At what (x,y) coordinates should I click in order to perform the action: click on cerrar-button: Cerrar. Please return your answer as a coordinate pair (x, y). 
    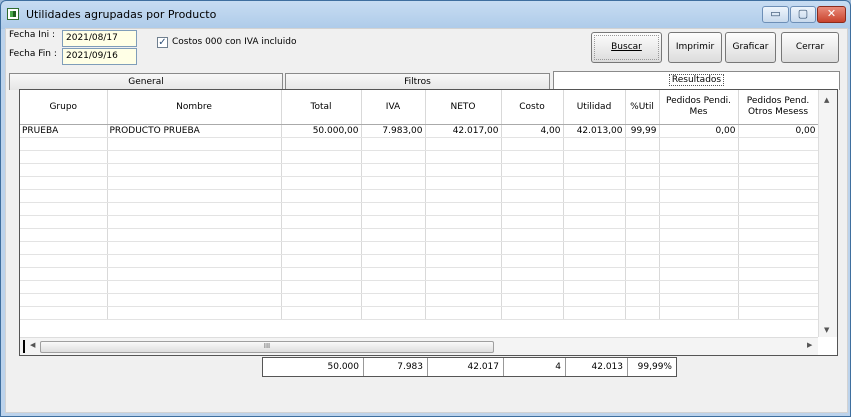
    Looking at the image, I should click on (810, 47).